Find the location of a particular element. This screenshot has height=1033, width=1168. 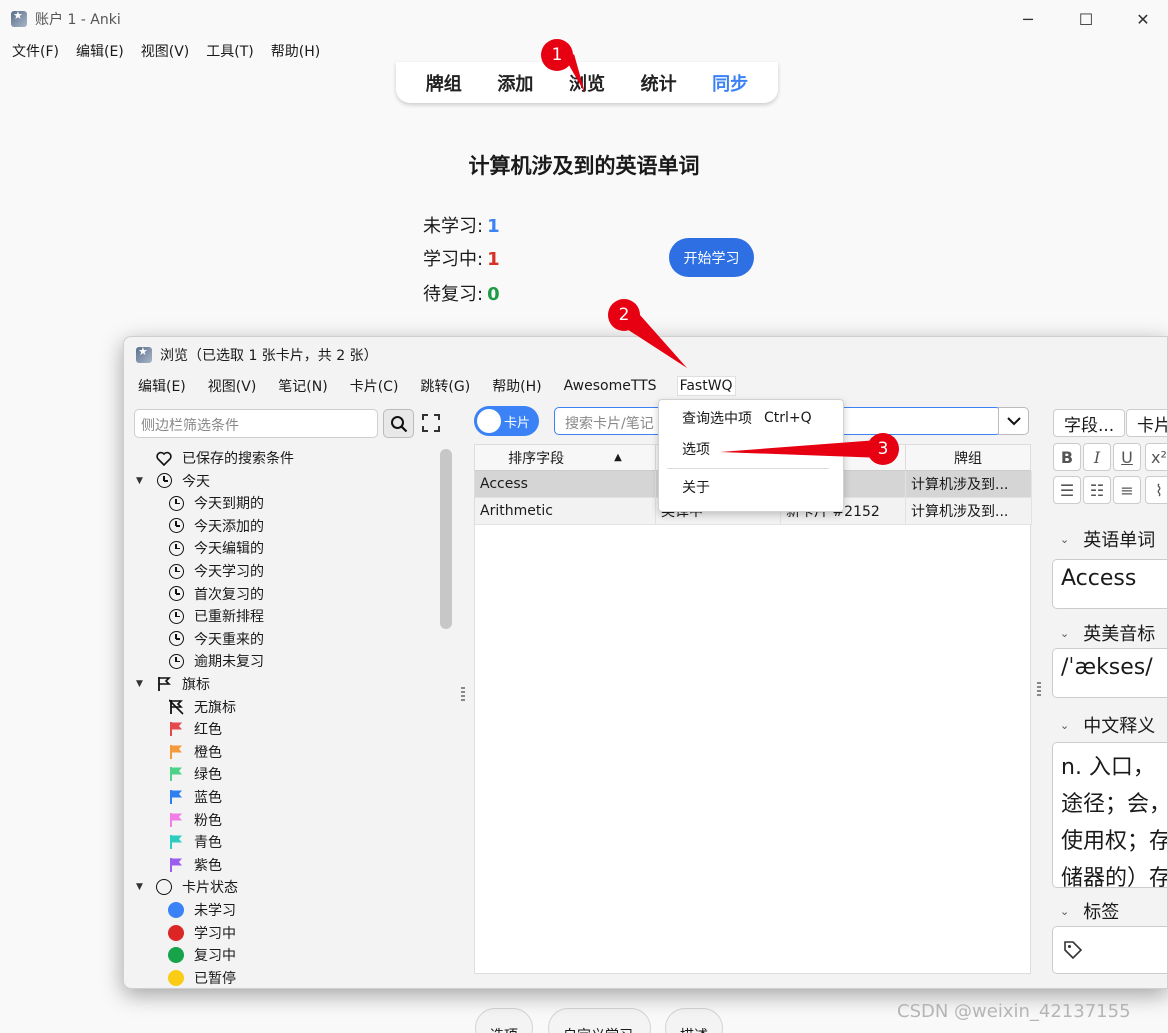

align-icon: ≡ is located at coordinates (1127, 490).